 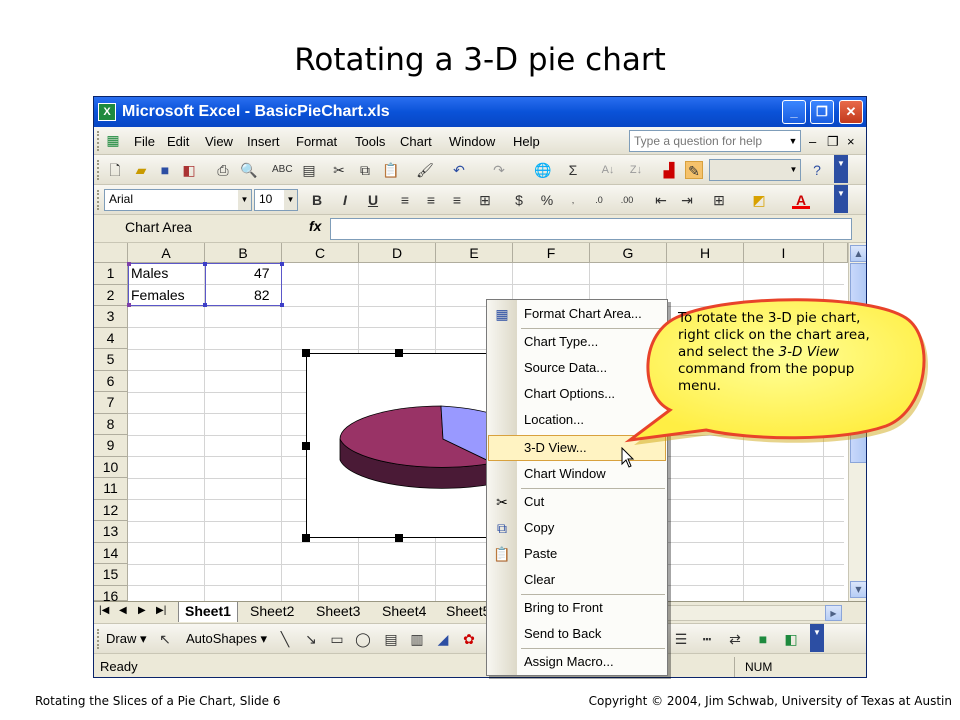 What do you see at coordinates (851, 141) in the screenshot?
I see `doc-close-button: ×` at bounding box center [851, 141].